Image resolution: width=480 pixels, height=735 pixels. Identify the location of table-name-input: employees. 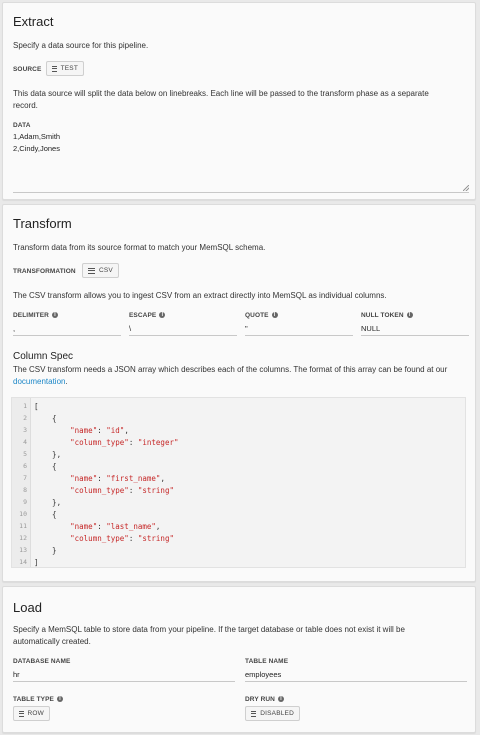
(356, 675).